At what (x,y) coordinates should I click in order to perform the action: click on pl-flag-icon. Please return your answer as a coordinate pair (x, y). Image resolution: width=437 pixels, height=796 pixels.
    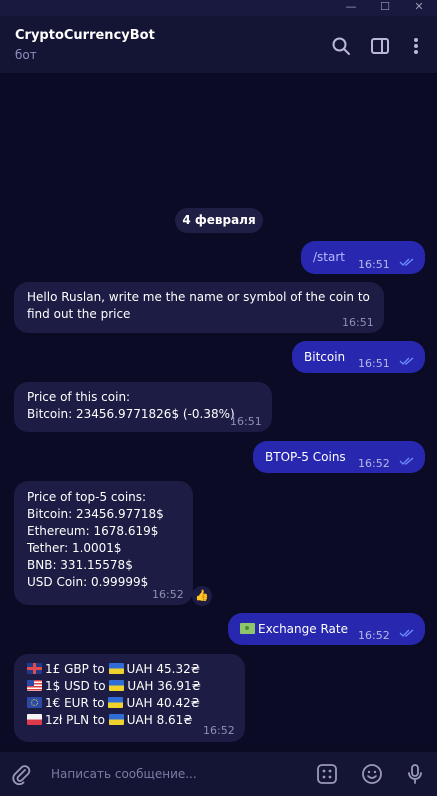
    Looking at the image, I should click on (34, 719).